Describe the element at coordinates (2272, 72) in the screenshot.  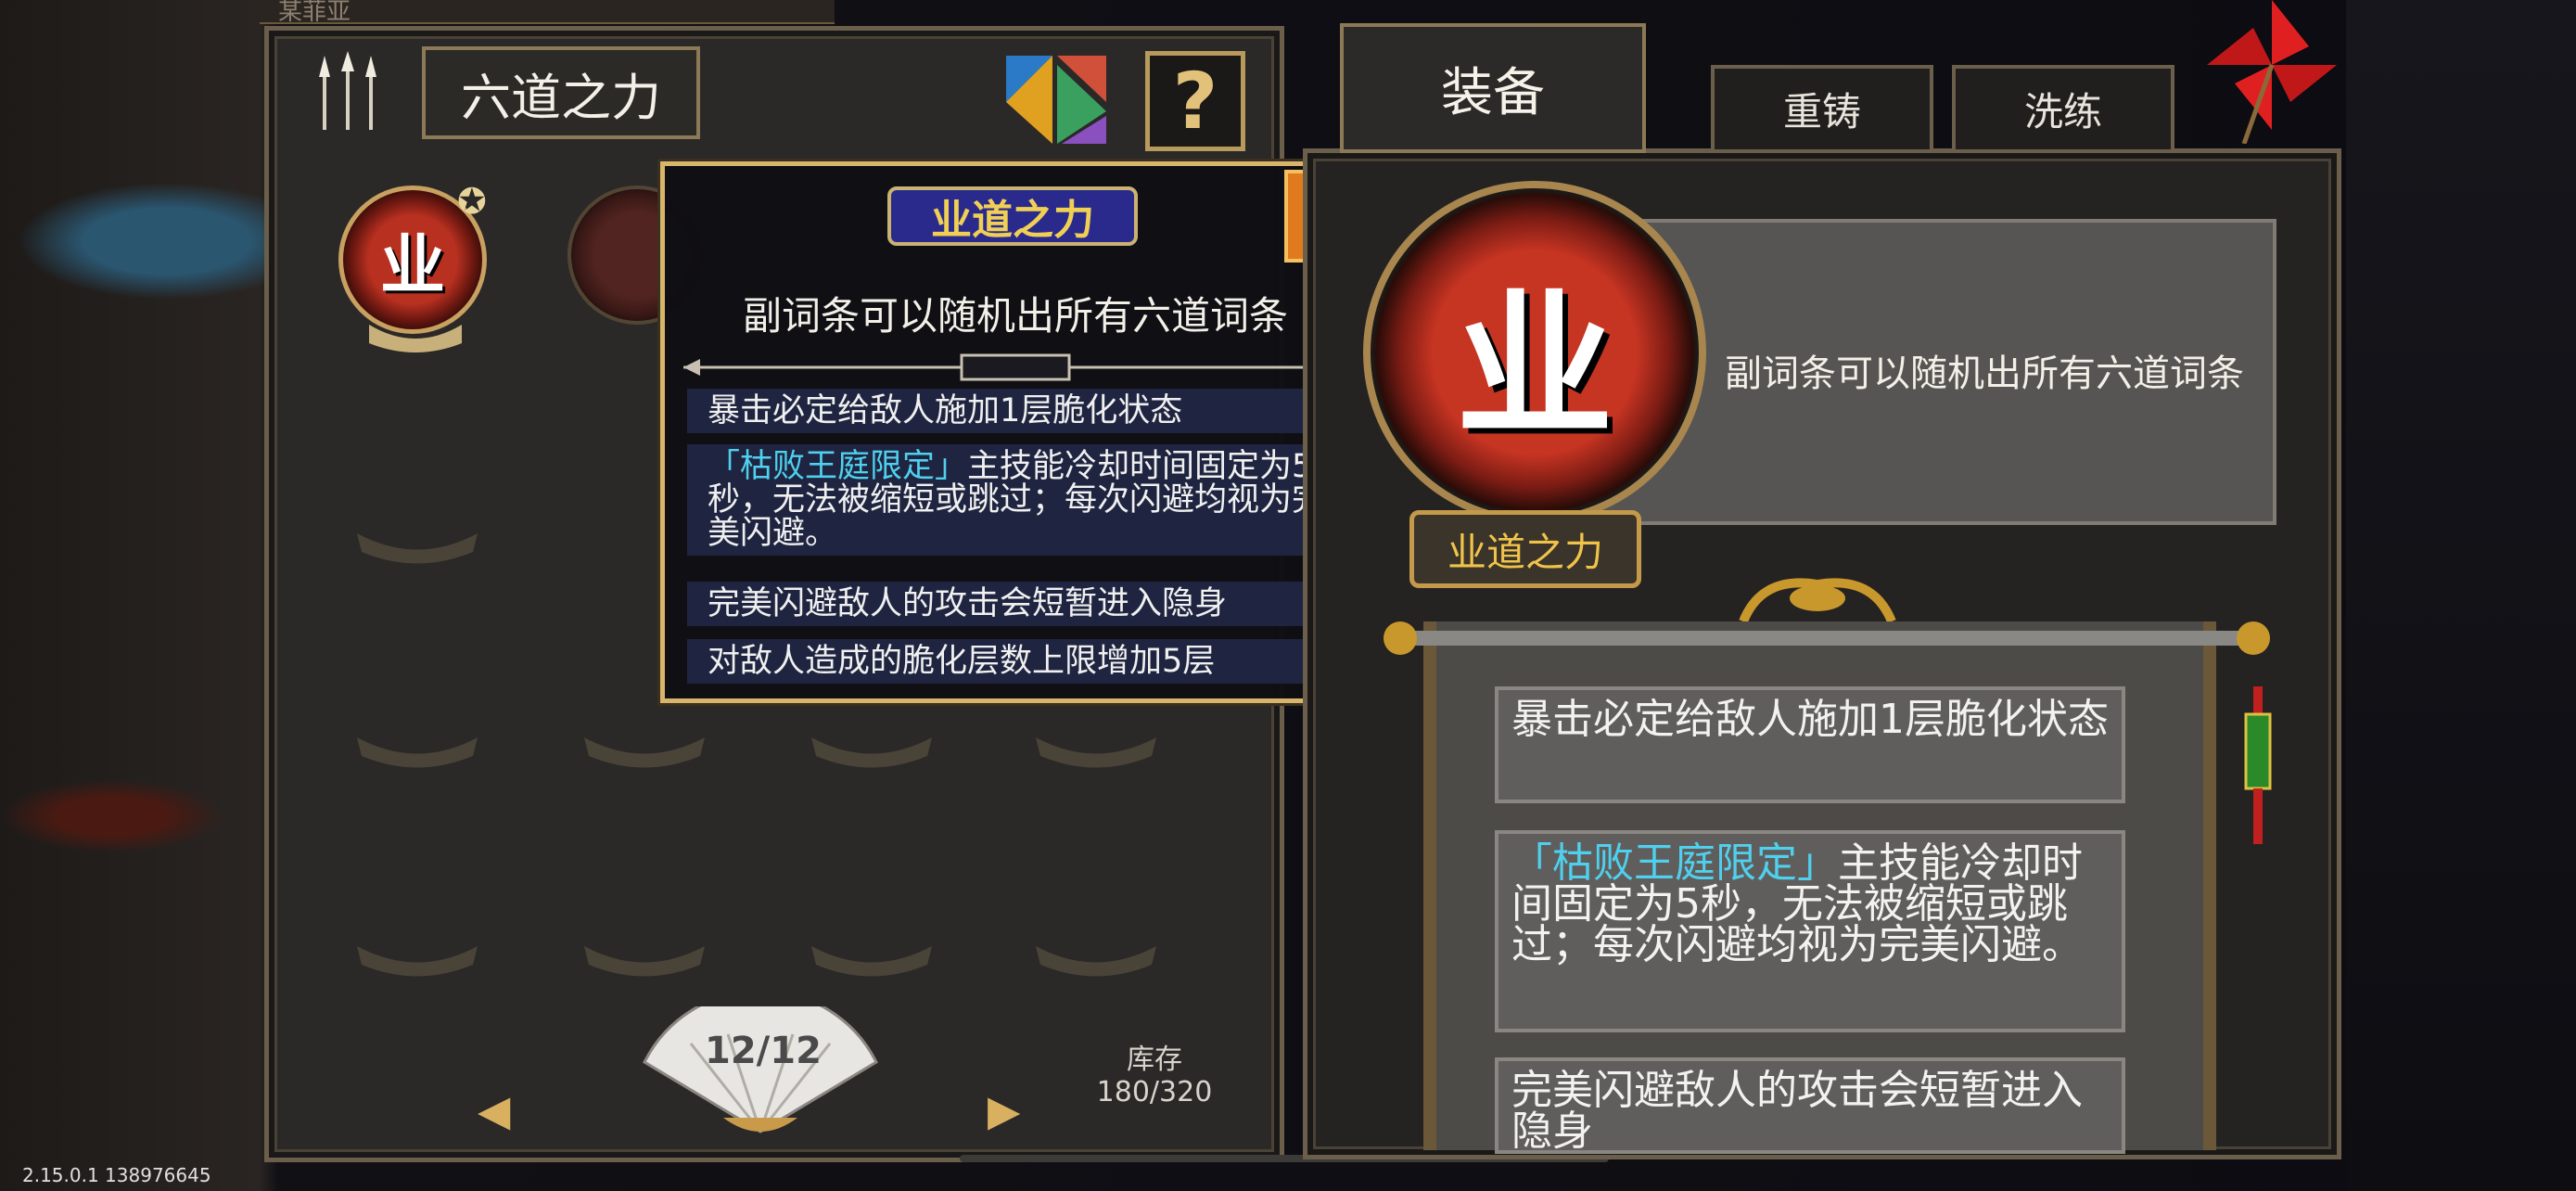
I see `pinwheel-icon` at that location.